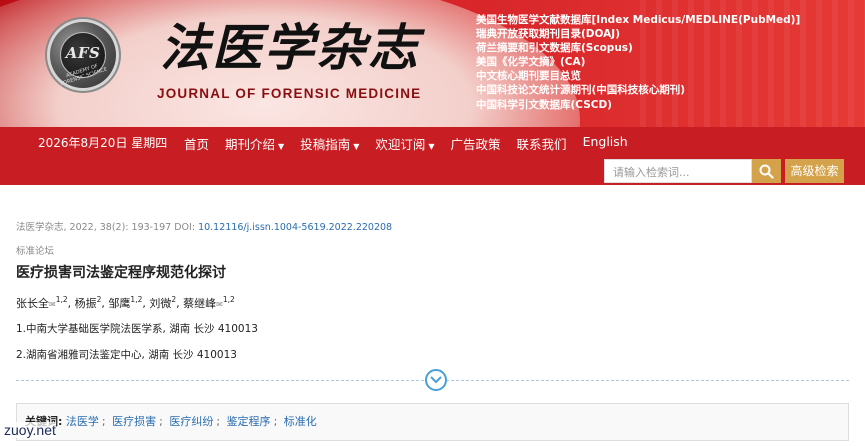 Image resolution: width=865 pixels, height=446 pixels. What do you see at coordinates (35, 251) in the screenshot?
I see `article-column: 标准论坛` at bounding box center [35, 251].